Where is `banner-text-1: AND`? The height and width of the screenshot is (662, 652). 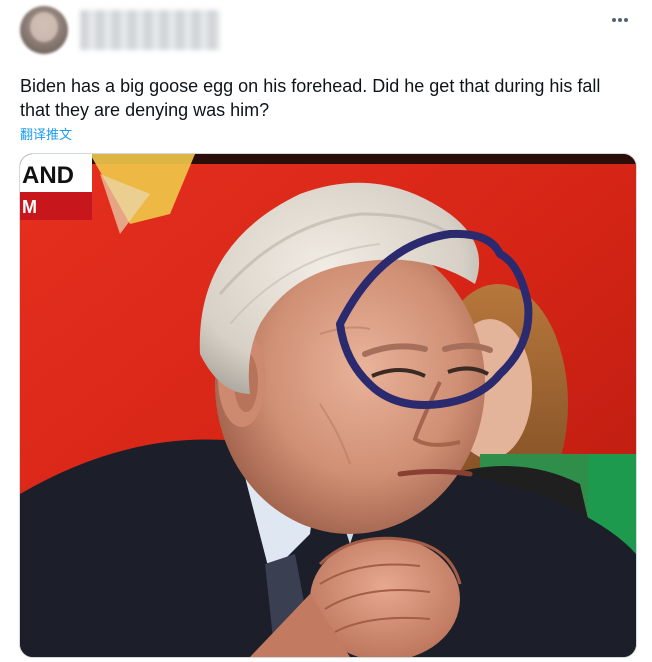
banner-text-1: AND is located at coordinates (48, 175).